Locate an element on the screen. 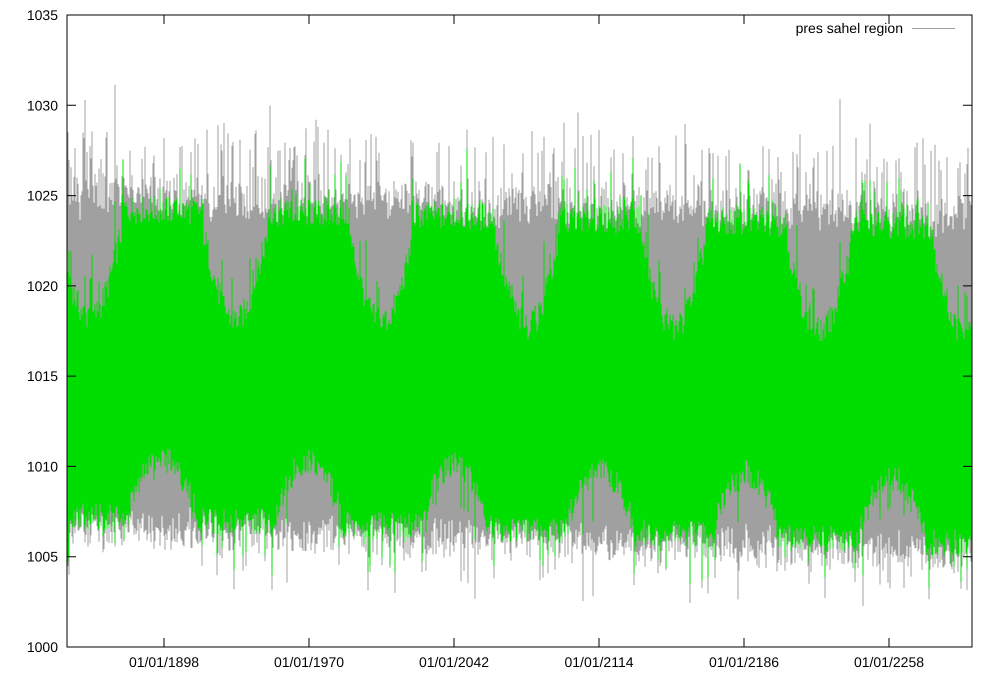 The image size is (1000, 680). x-tick-label: 01/01/2042 is located at coordinates (454, 662).